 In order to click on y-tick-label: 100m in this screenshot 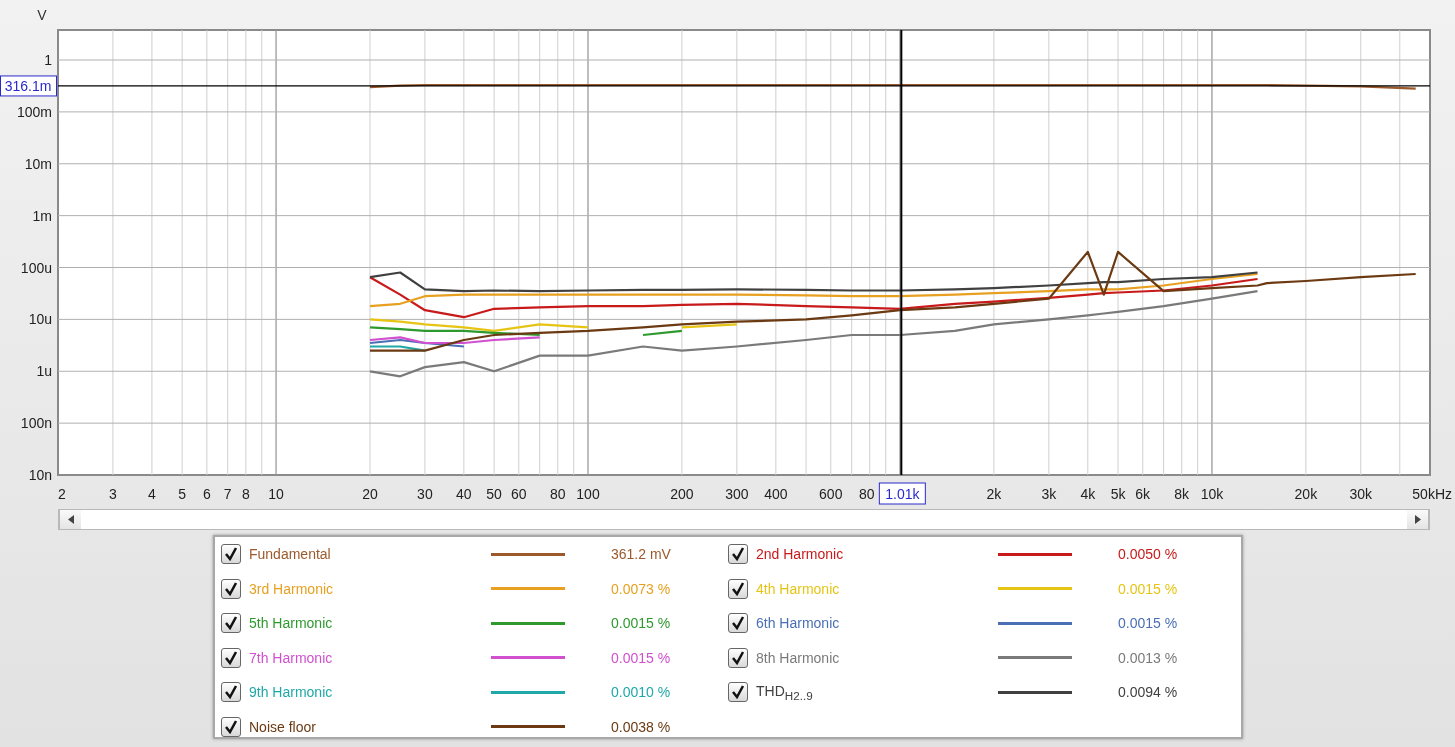, I will do `click(34, 111)`.